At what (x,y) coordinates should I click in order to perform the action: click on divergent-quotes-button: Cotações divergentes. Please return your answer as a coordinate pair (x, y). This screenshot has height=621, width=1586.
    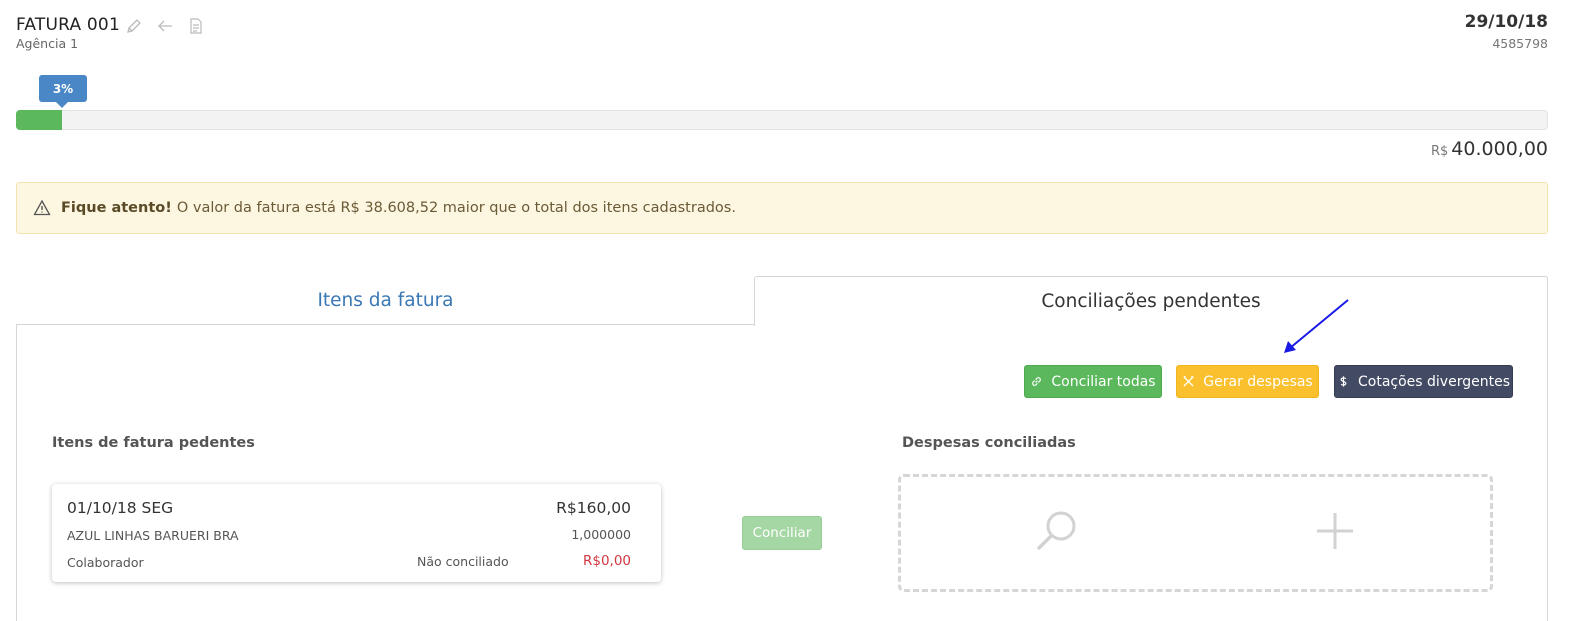
    Looking at the image, I should click on (1423, 381).